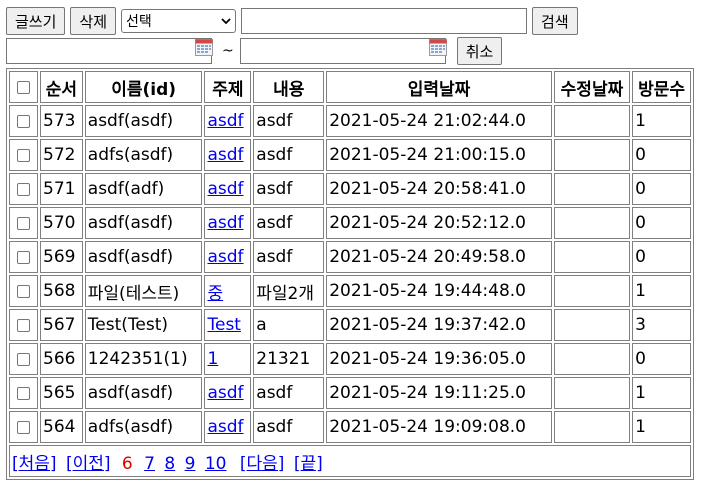 Image resolution: width=701 pixels, height=489 pixels. Describe the element at coordinates (439, 325) in the screenshot. I see `cell-created: 2021-05-24 19:37:42.0` at that location.